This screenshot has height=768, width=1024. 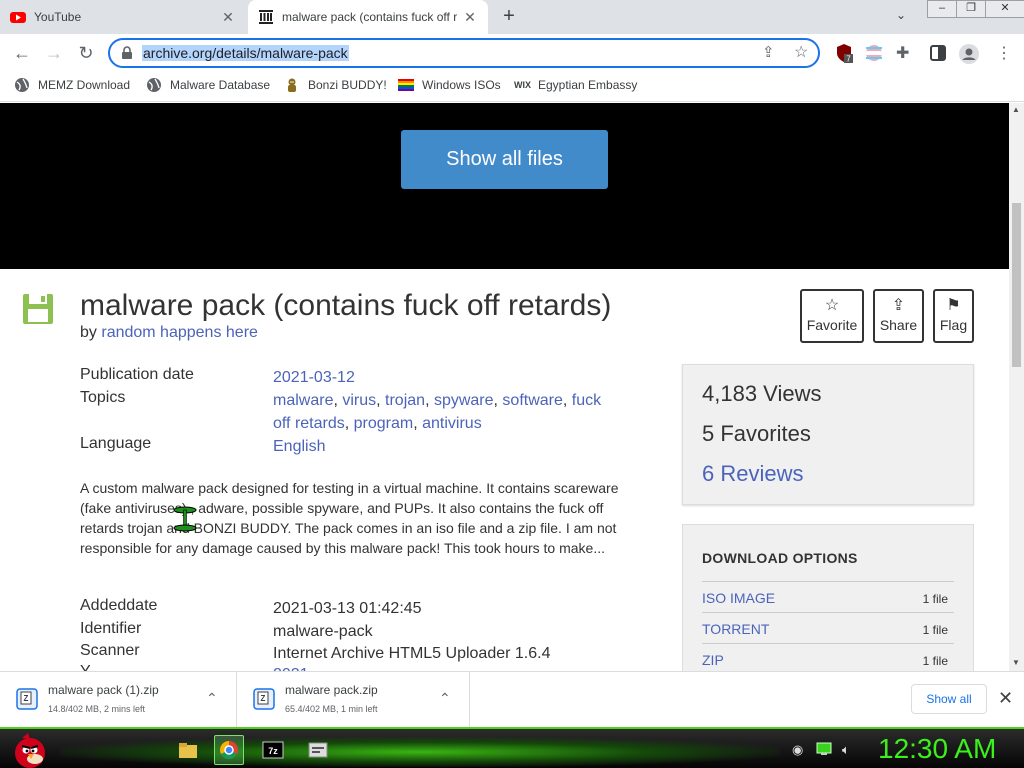 I want to click on bookmark-bonzi-buddy: Bonzi BUDDY!, so click(x=335, y=85).